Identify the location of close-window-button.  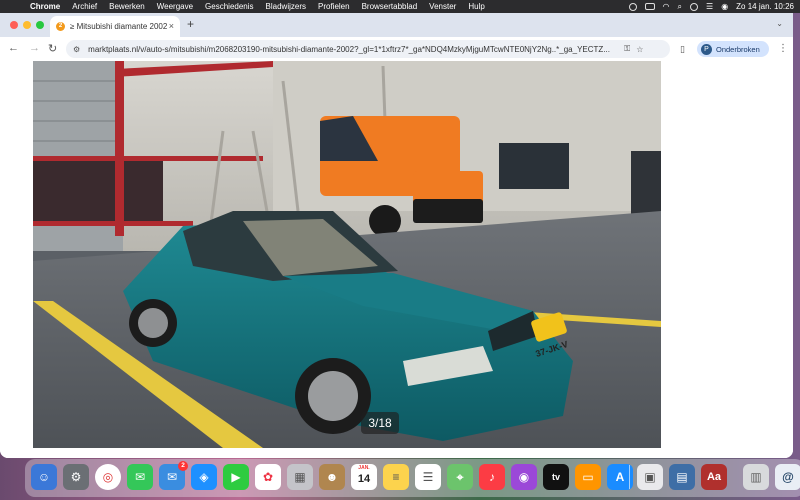
(14, 25).